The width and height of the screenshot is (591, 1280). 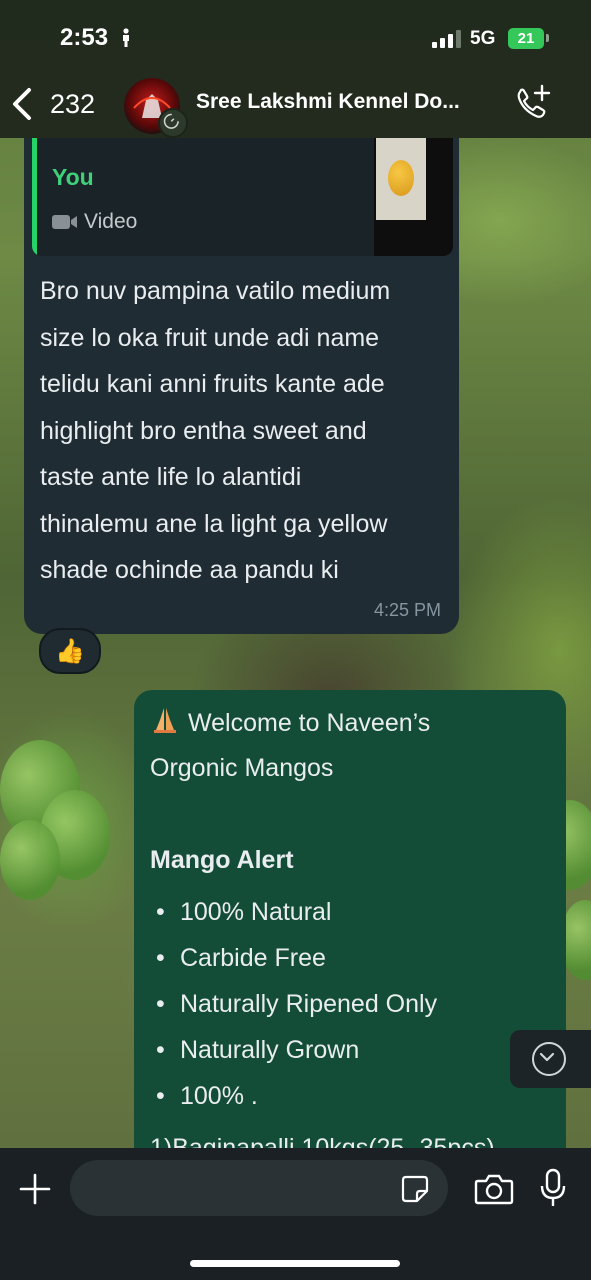 I want to click on thumbnail-frame, so click(x=401, y=179).